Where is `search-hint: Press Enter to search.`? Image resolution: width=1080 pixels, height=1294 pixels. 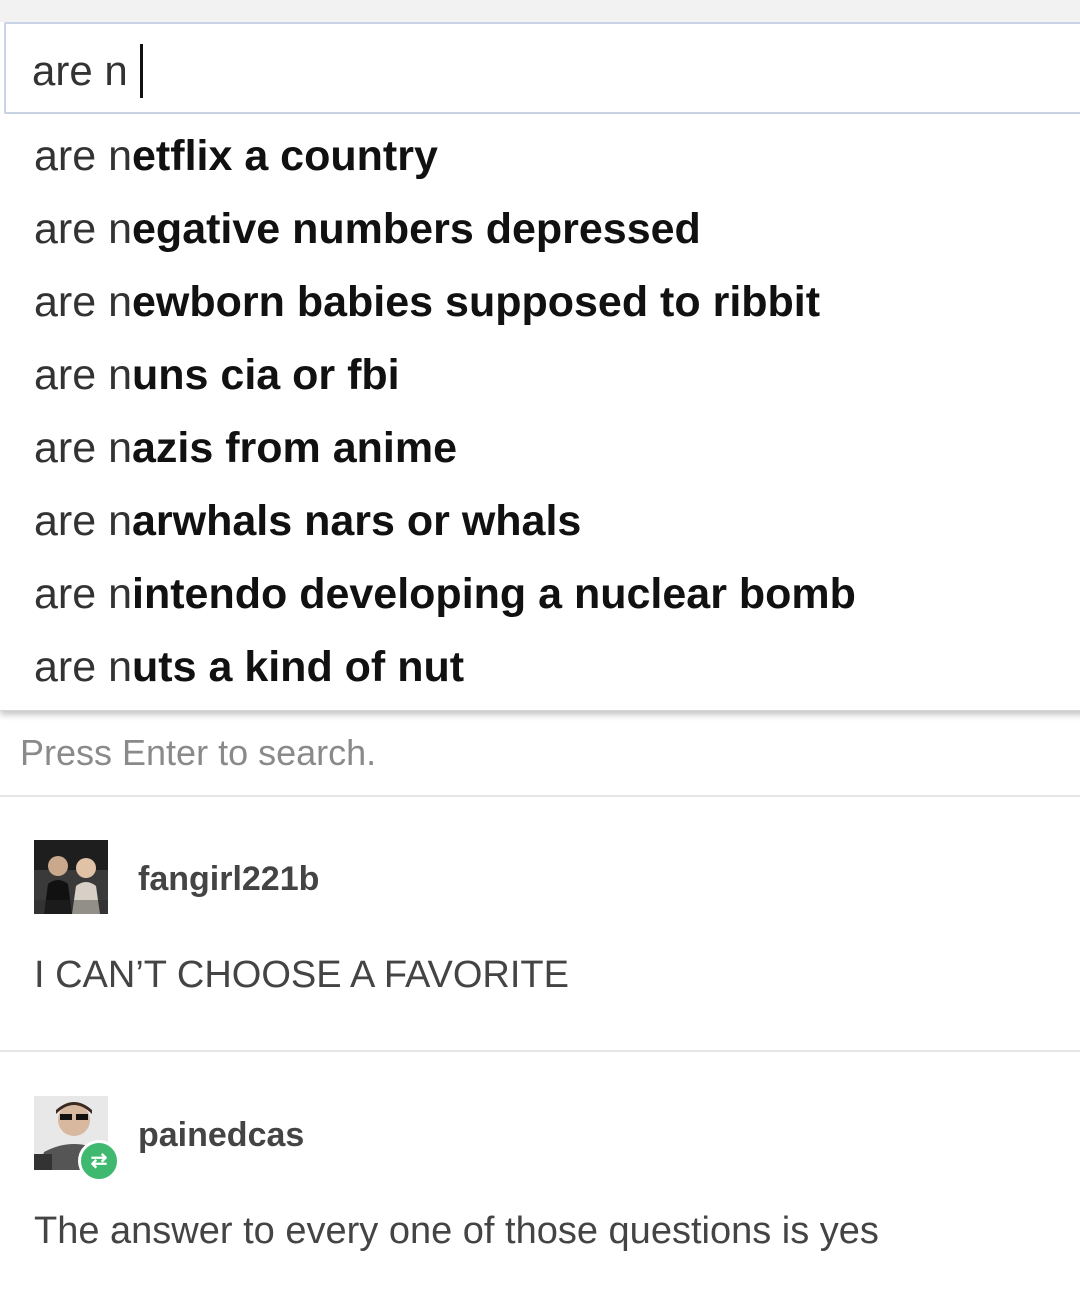
search-hint: Press Enter to search. is located at coordinates (198, 752).